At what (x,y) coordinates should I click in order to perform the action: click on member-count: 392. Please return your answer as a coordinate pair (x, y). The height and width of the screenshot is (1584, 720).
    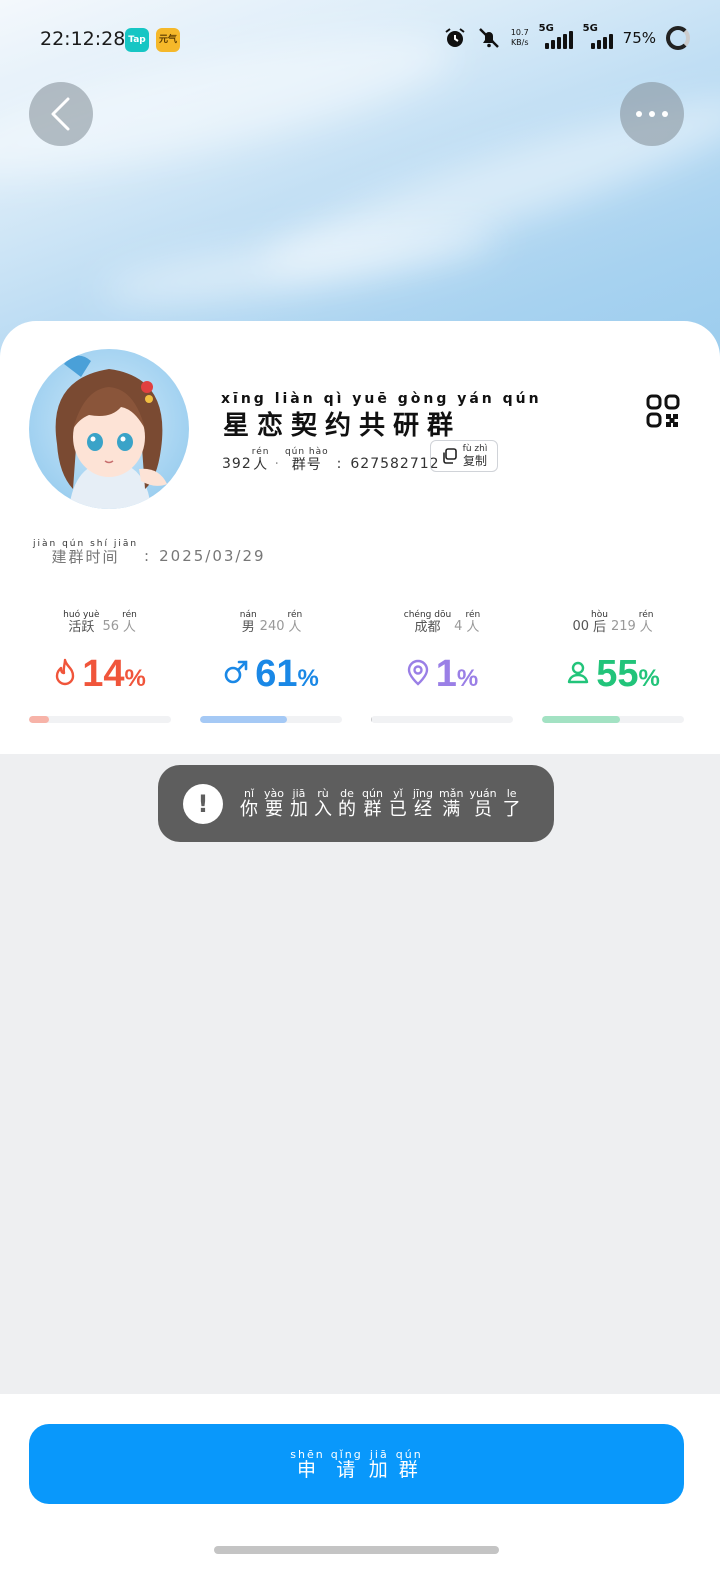
    Looking at the image, I should click on (237, 464).